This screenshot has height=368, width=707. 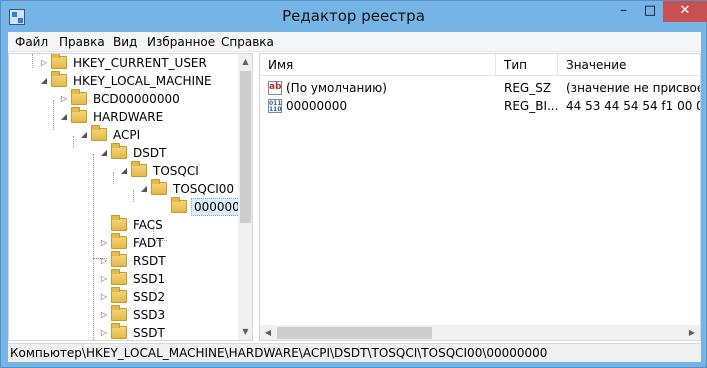 I want to click on list-header: Имя Тип Значение, so click(x=480, y=65).